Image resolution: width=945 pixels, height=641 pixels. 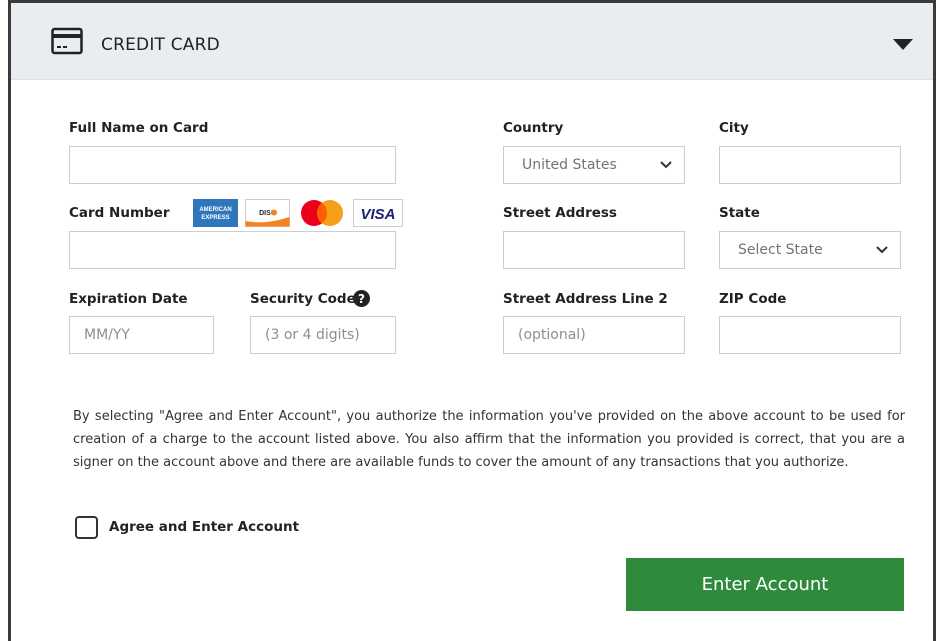 I want to click on country-select: United States, so click(x=594, y=165).